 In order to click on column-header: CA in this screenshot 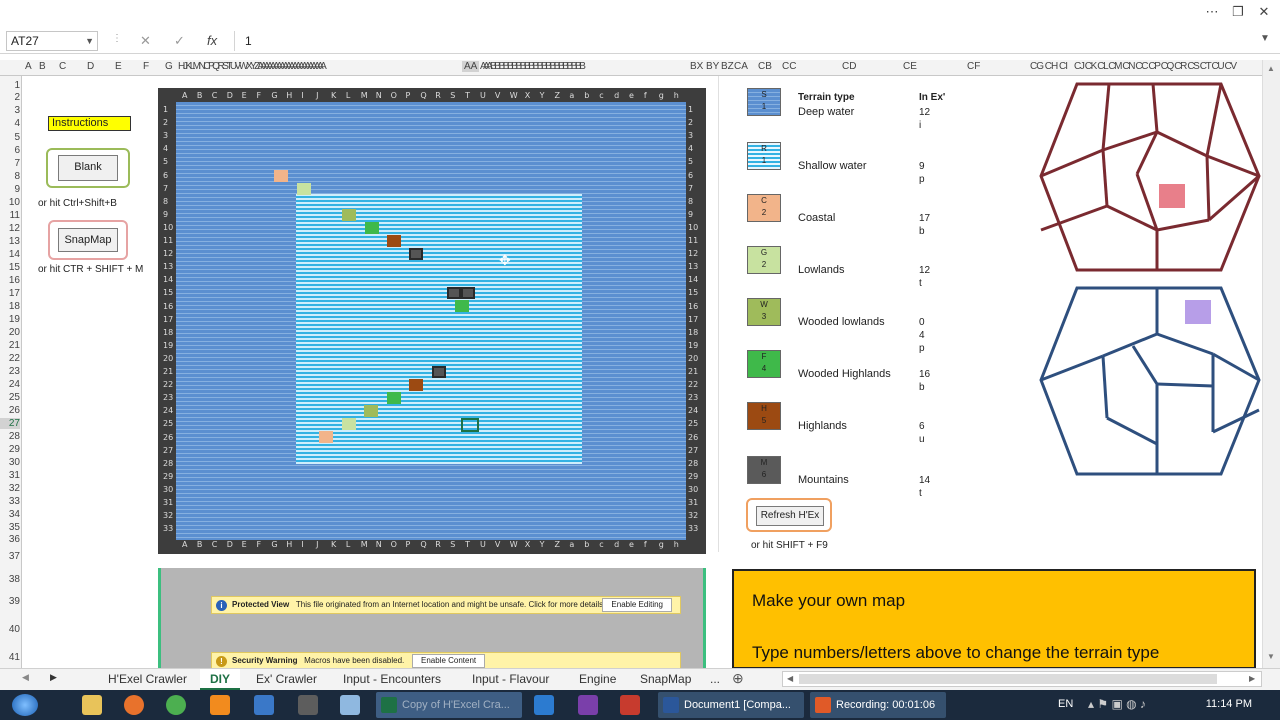, I will do `click(741, 66)`.